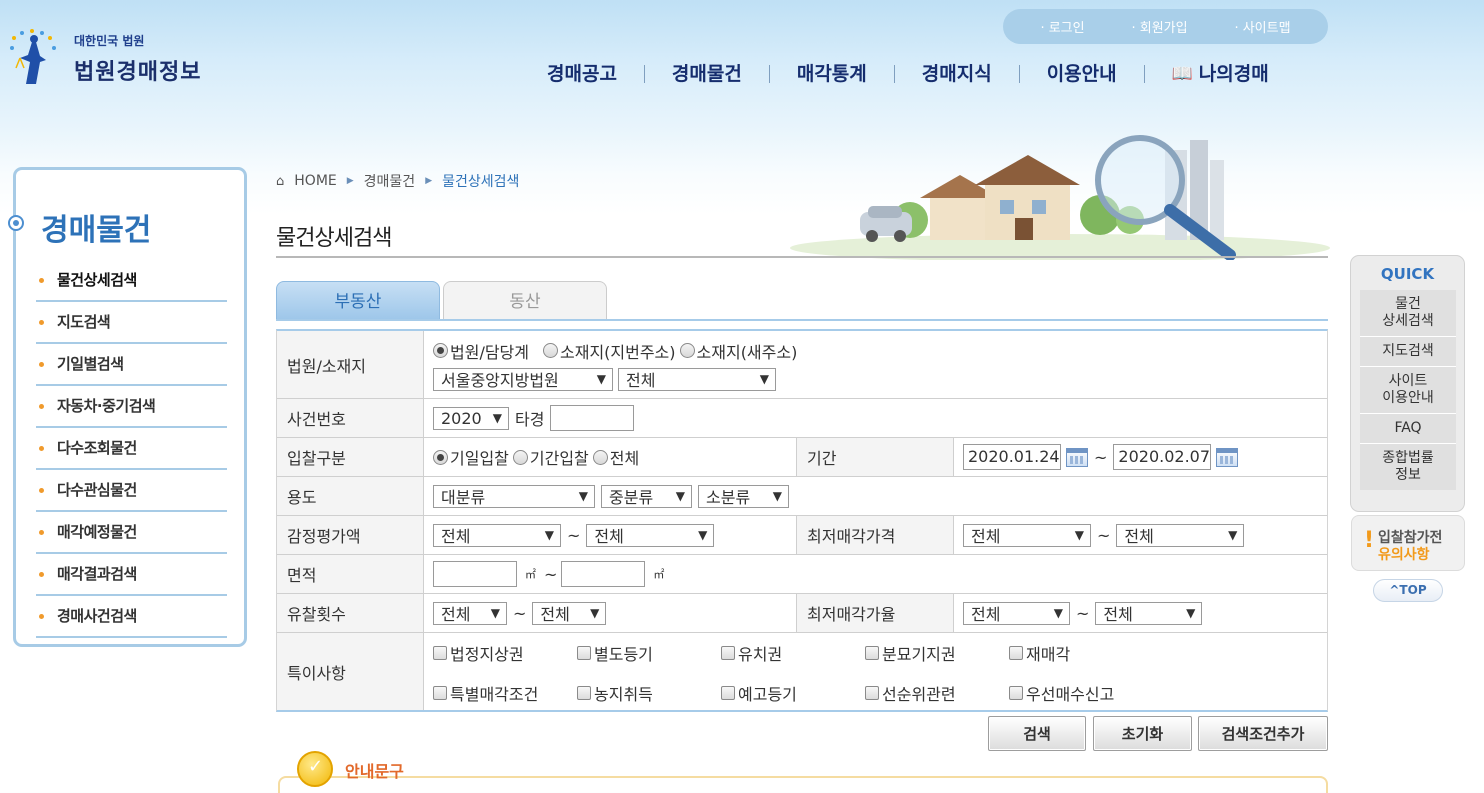 This screenshot has height=793, width=1484. I want to click on lnb-item-sale-results: 매각결과검색, so click(131, 575).